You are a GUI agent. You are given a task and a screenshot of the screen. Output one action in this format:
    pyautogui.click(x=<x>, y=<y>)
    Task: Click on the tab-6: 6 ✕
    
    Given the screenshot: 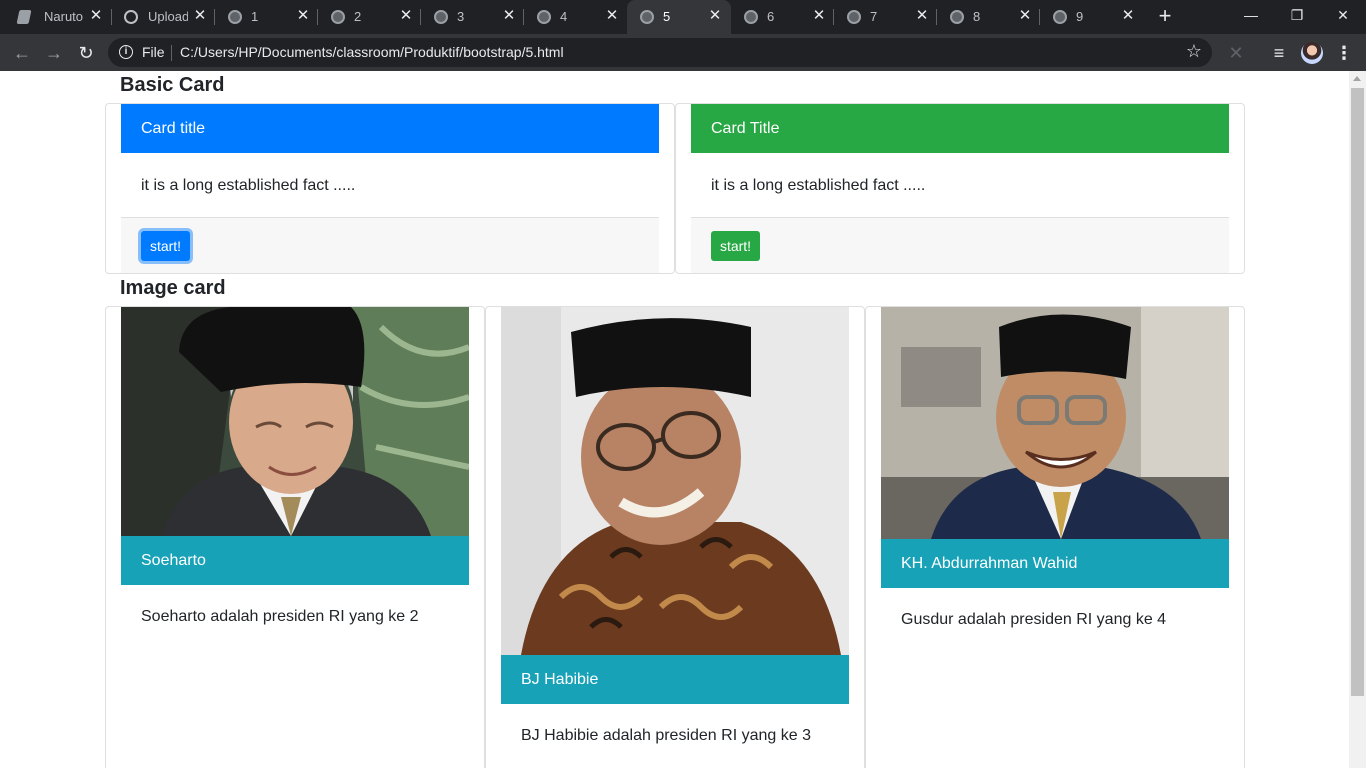 What is the action you would take?
    pyautogui.click(x=782, y=17)
    